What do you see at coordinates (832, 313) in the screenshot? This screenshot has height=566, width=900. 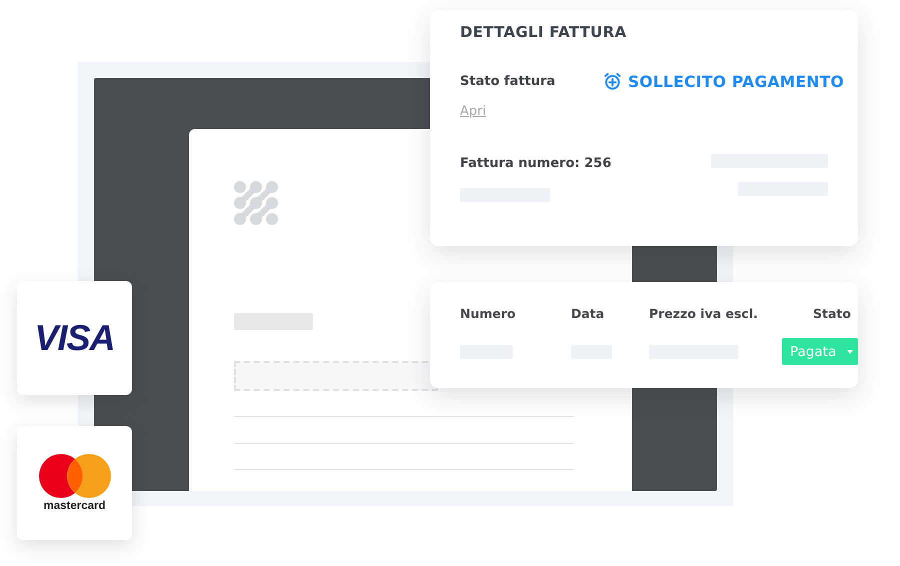 I see `column-header: Stato` at bounding box center [832, 313].